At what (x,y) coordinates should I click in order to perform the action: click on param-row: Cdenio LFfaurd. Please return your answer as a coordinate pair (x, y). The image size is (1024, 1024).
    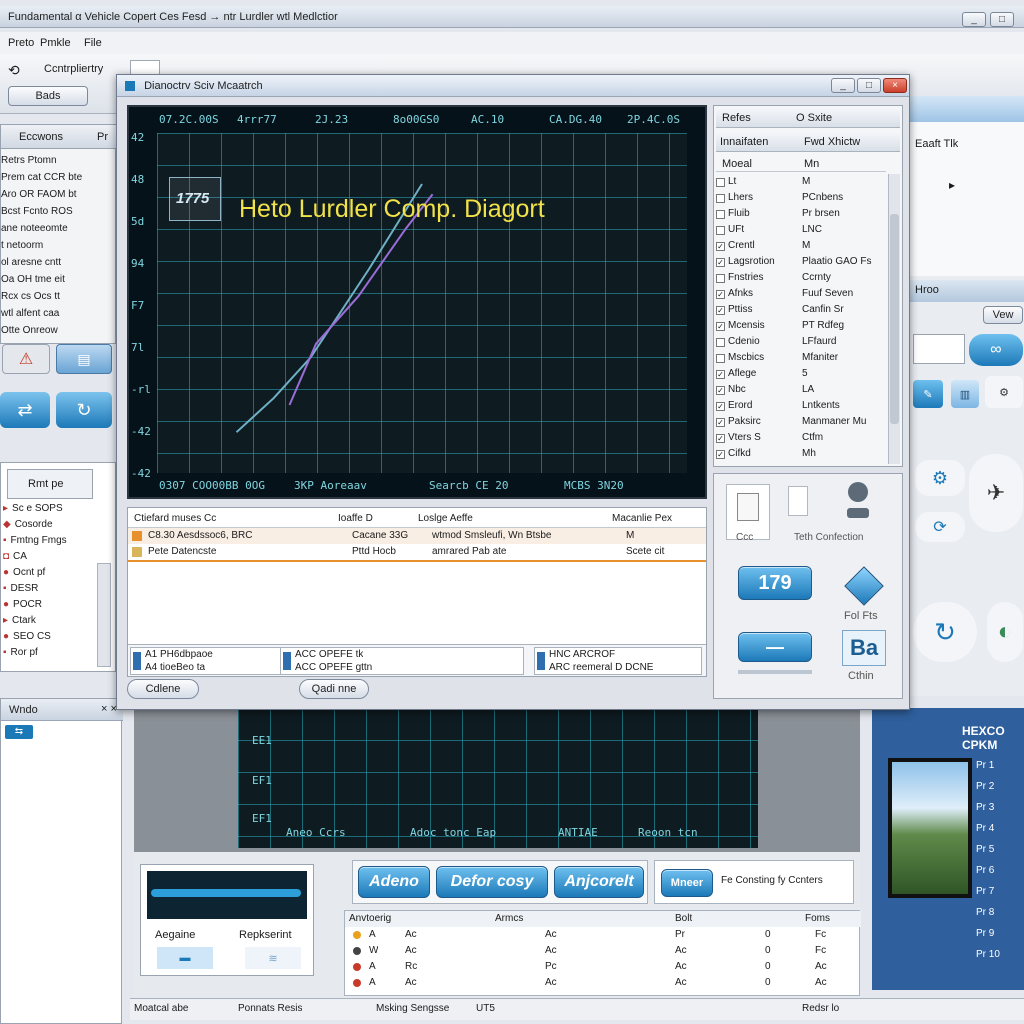
    Looking at the image, I should click on (801, 342).